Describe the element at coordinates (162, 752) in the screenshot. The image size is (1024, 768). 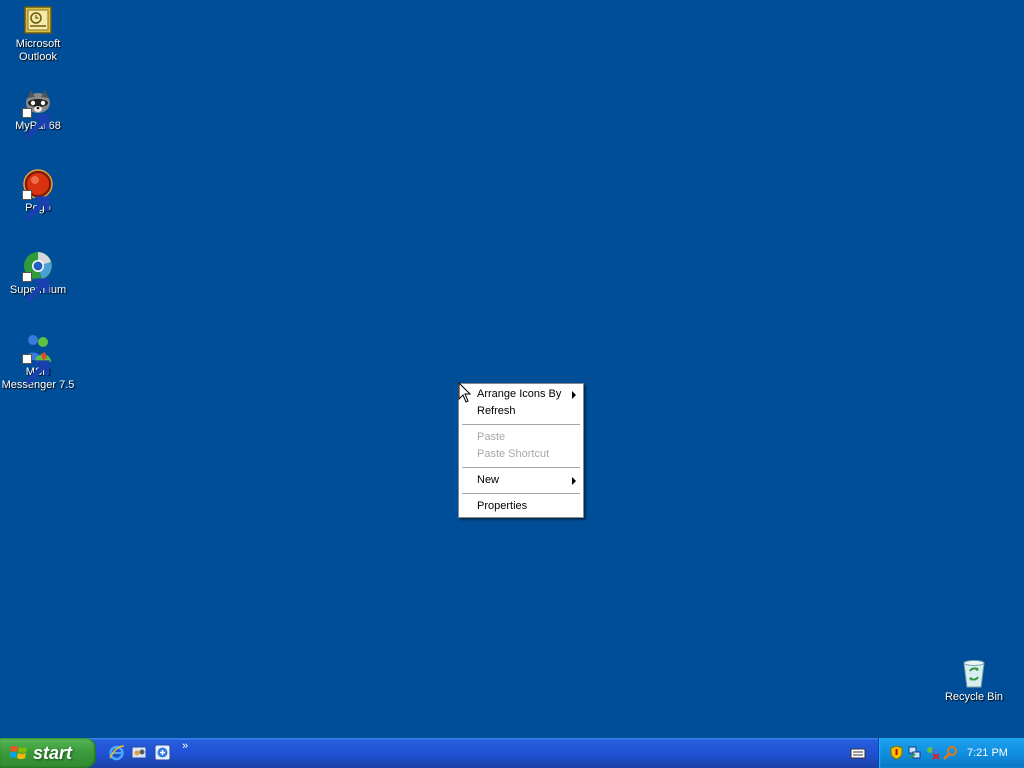
I see `mypal-quick-icon` at that location.